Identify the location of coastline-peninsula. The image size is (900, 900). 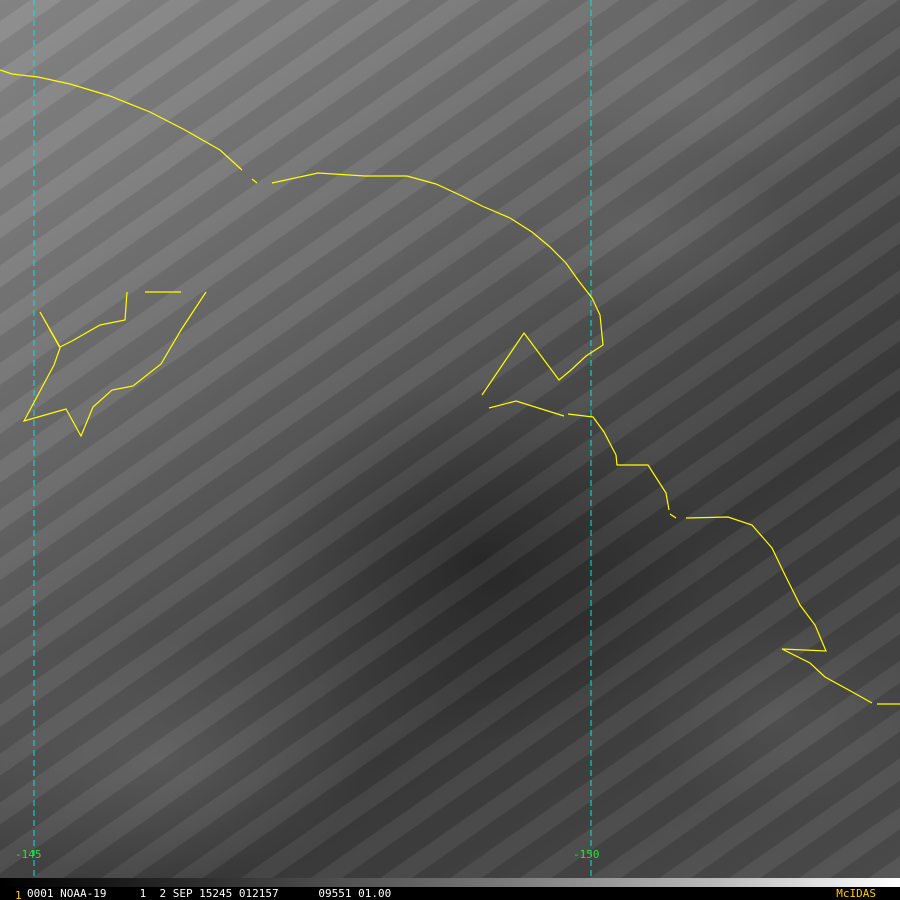
(526, 408).